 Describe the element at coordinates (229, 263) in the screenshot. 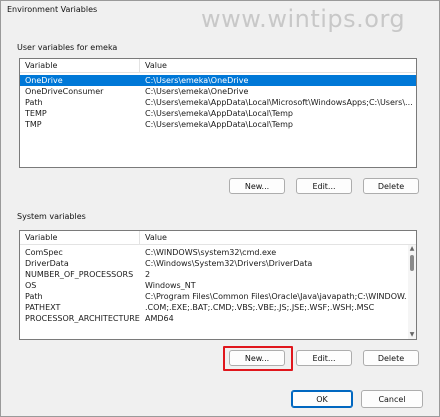

I see `row-value: C:\Windows\System32\Drivers\DriverData` at that location.